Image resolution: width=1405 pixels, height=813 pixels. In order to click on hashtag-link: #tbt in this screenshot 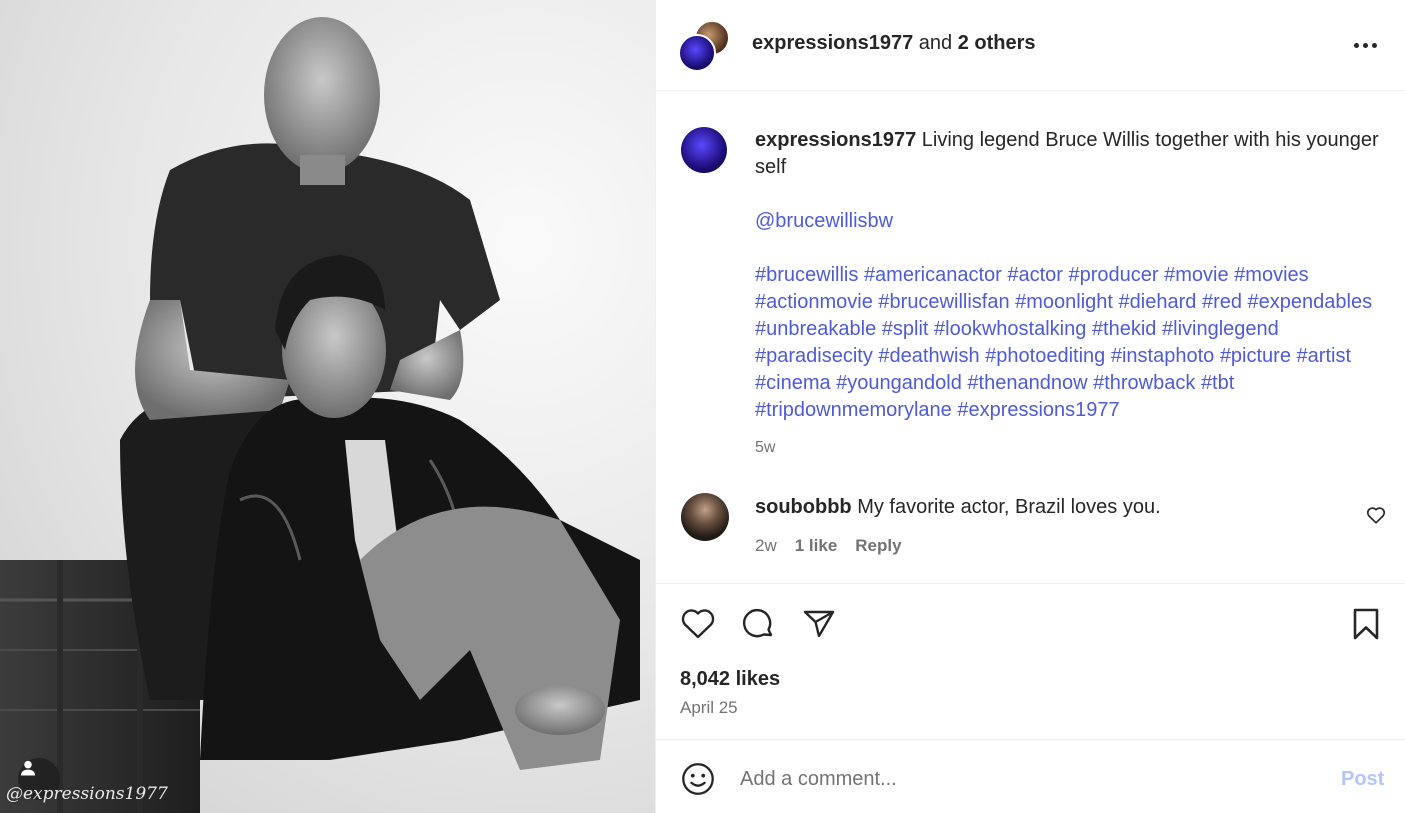, I will do `click(1217, 383)`.